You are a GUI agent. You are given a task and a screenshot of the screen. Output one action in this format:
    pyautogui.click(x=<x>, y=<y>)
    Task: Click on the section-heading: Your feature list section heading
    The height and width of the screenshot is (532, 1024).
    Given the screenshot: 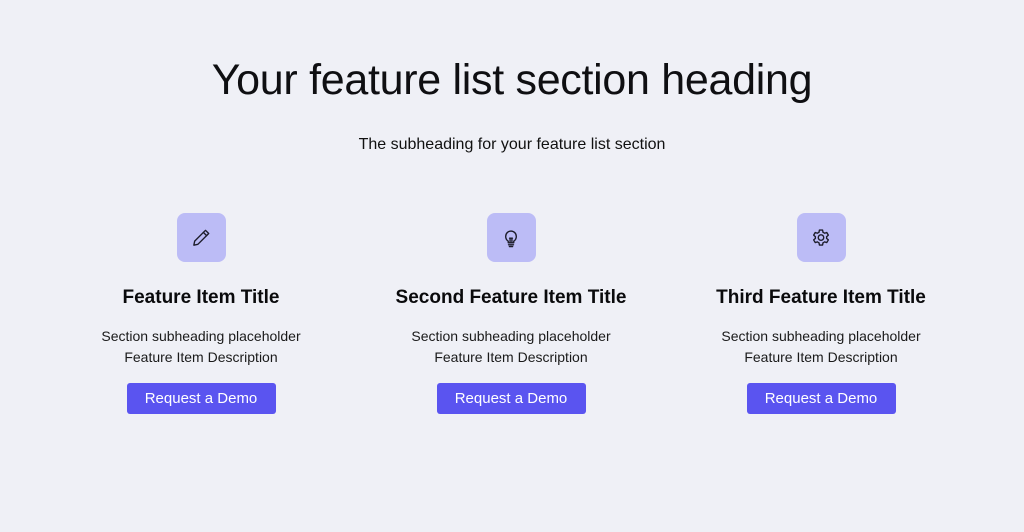 What is the action you would take?
    pyautogui.click(x=512, y=80)
    